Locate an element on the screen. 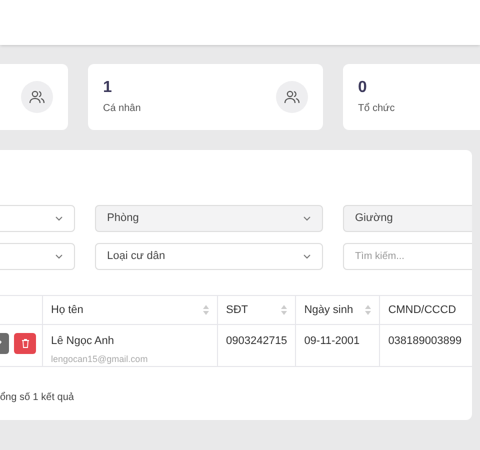 The width and height of the screenshot is (480, 450). delete-button is located at coordinates (25, 343).